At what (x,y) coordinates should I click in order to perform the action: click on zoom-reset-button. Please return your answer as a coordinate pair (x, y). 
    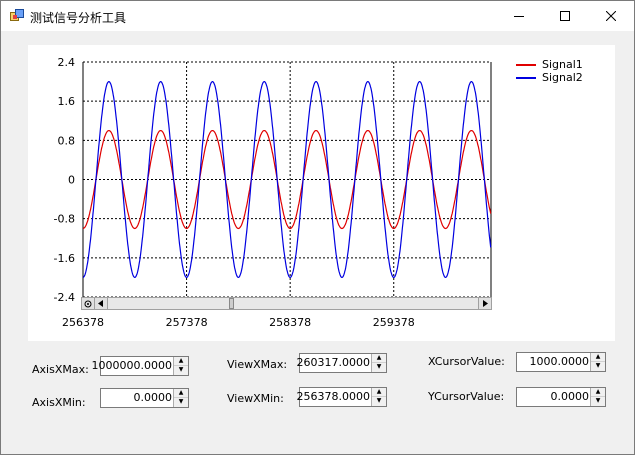
    Looking at the image, I should click on (88, 303).